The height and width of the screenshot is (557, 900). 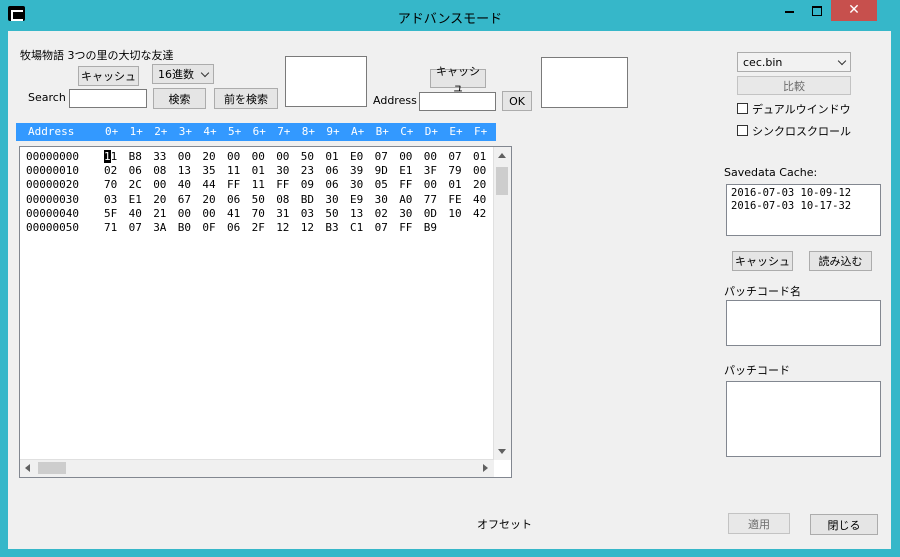 I want to click on hex-byte: 2C, so click(x=135, y=185).